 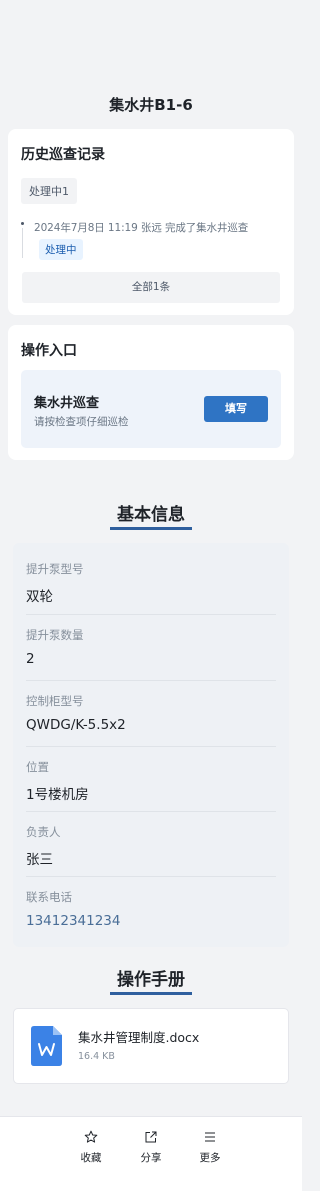 What do you see at coordinates (46, 1046) in the screenshot?
I see `word-doc-icon` at bounding box center [46, 1046].